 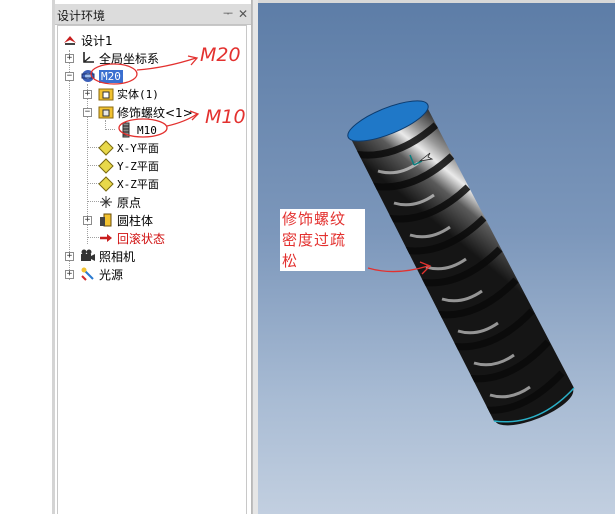 What do you see at coordinates (166, 64) in the screenshot?
I see `m20-arrow` at bounding box center [166, 64].